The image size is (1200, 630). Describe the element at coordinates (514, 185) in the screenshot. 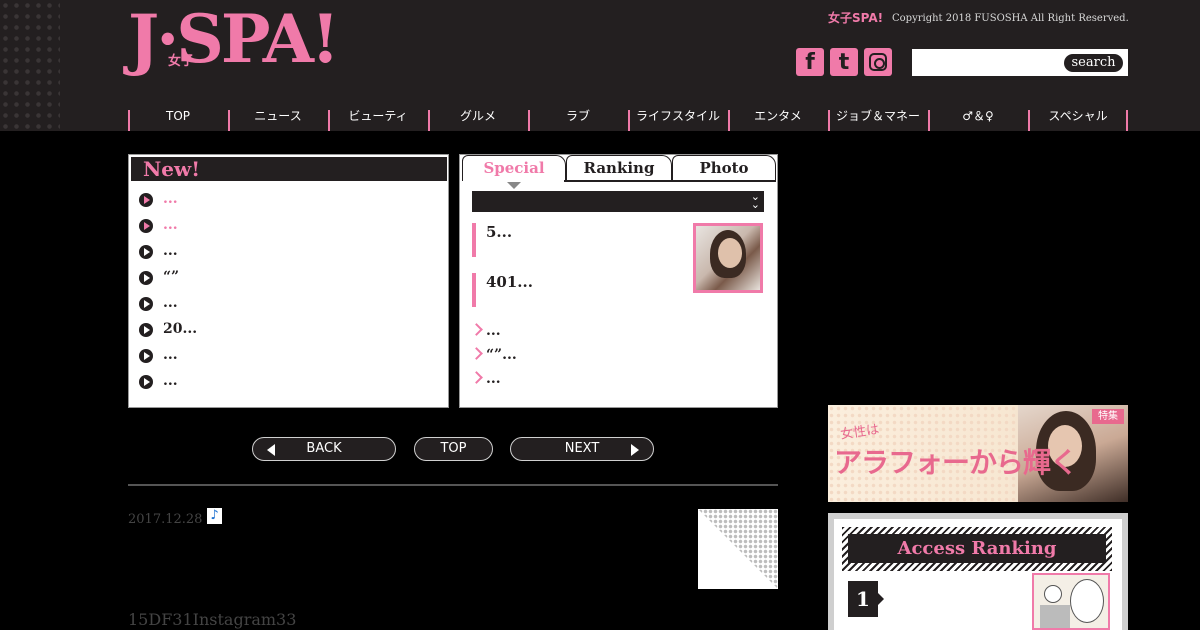

I see `active-tab-marker-icon` at that location.